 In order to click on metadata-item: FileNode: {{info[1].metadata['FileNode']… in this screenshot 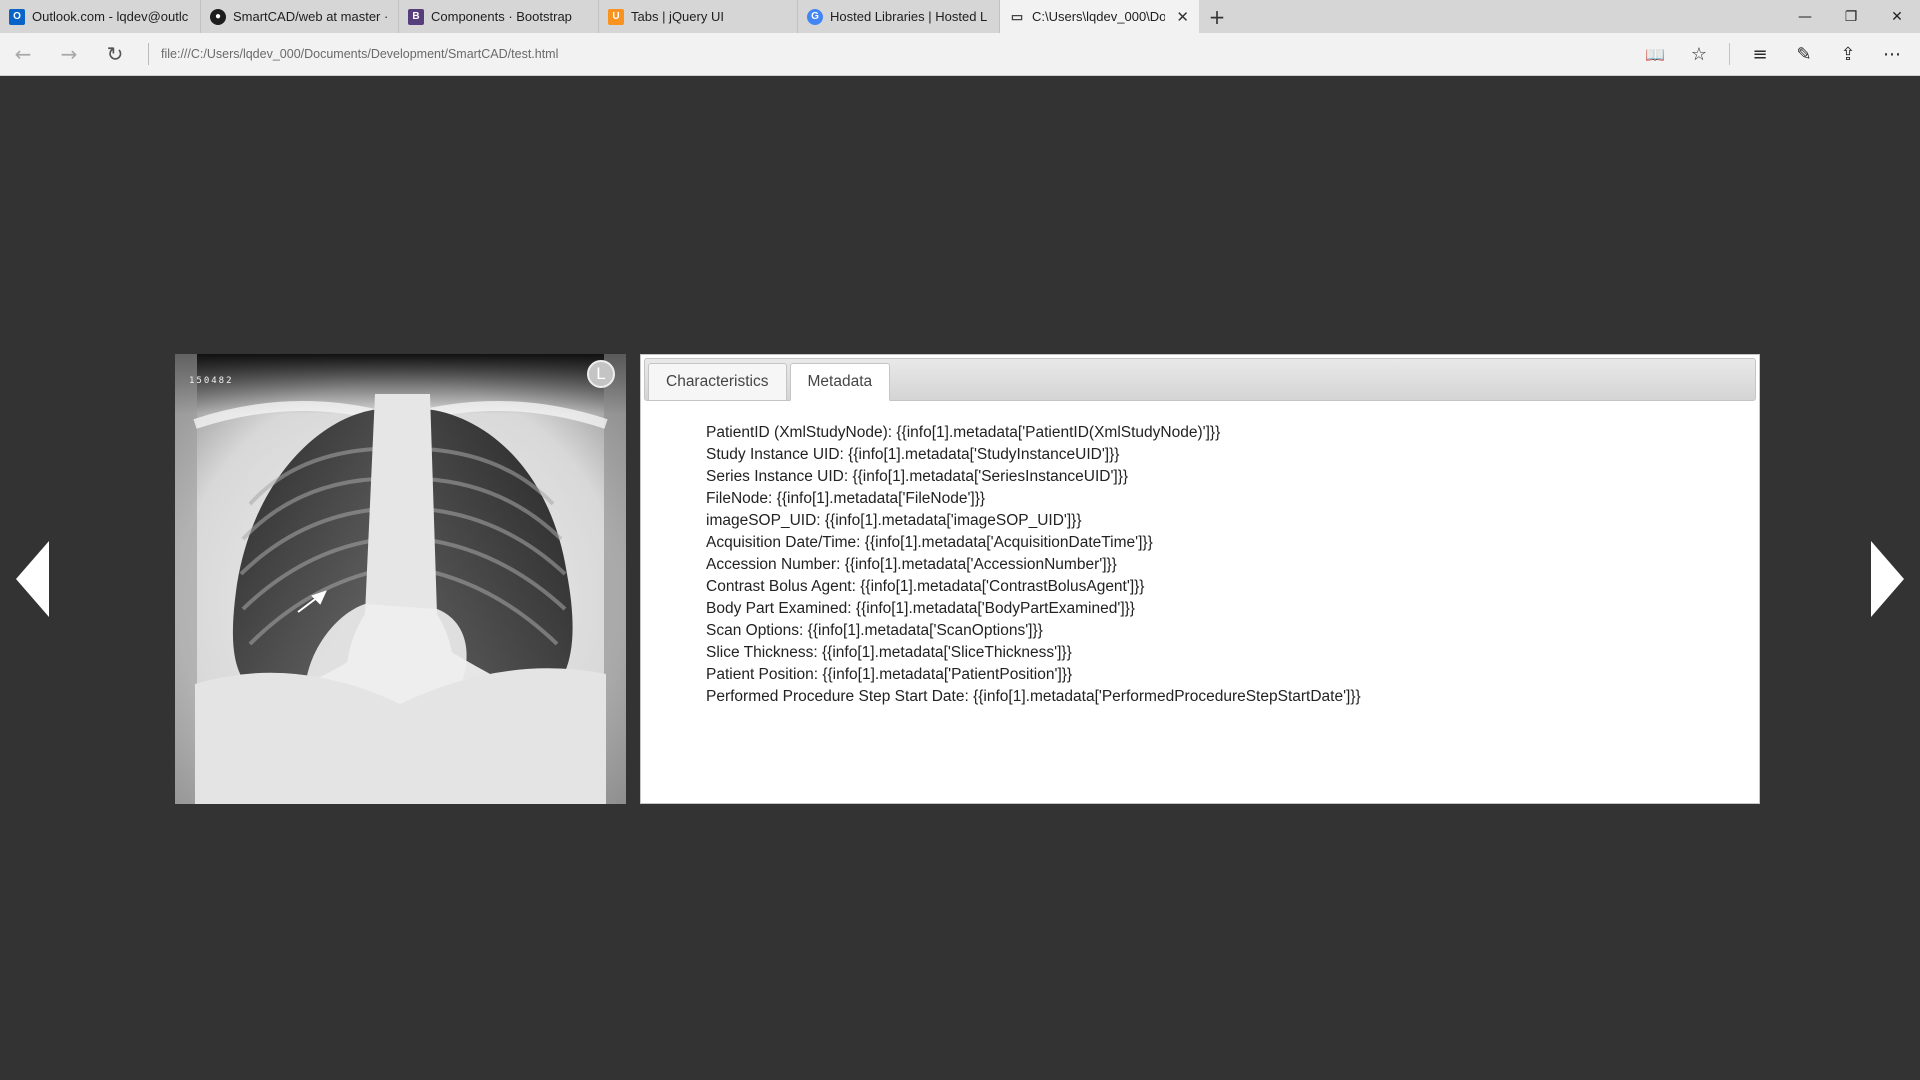, I will do `click(846, 498)`.